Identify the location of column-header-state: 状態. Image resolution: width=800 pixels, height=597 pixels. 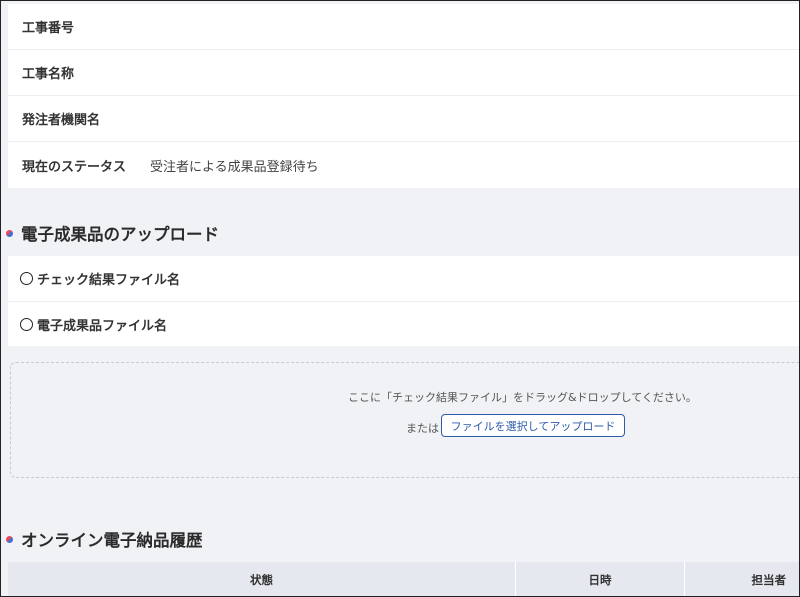
(262, 579).